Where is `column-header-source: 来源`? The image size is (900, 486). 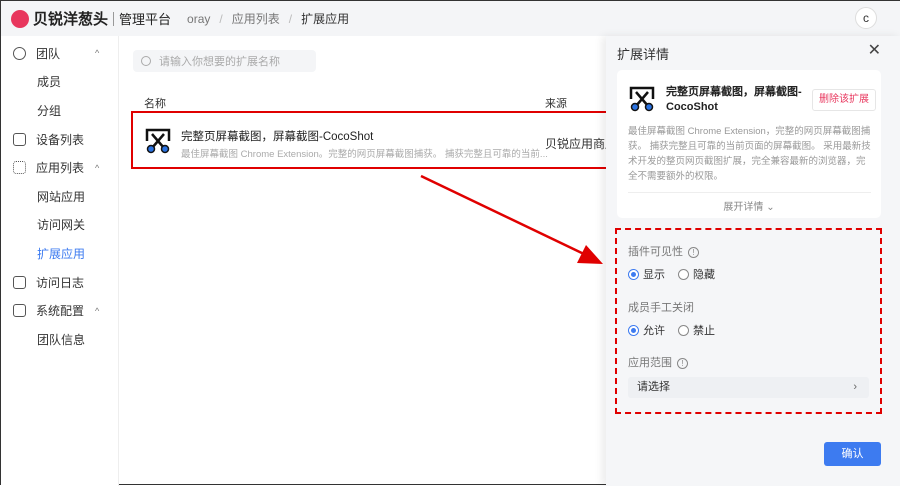
column-header-source: 来源 is located at coordinates (556, 104).